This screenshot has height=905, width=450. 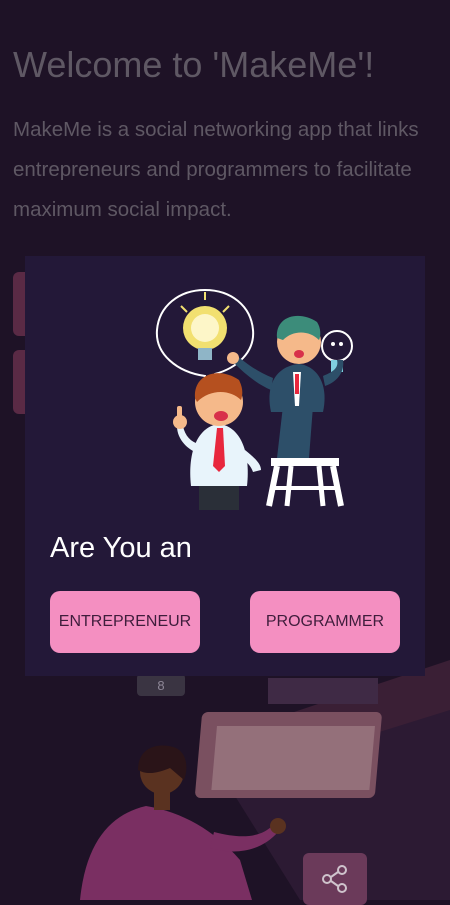 What do you see at coordinates (121, 548) in the screenshot?
I see `role-question: Are You an` at bounding box center [121, 548].